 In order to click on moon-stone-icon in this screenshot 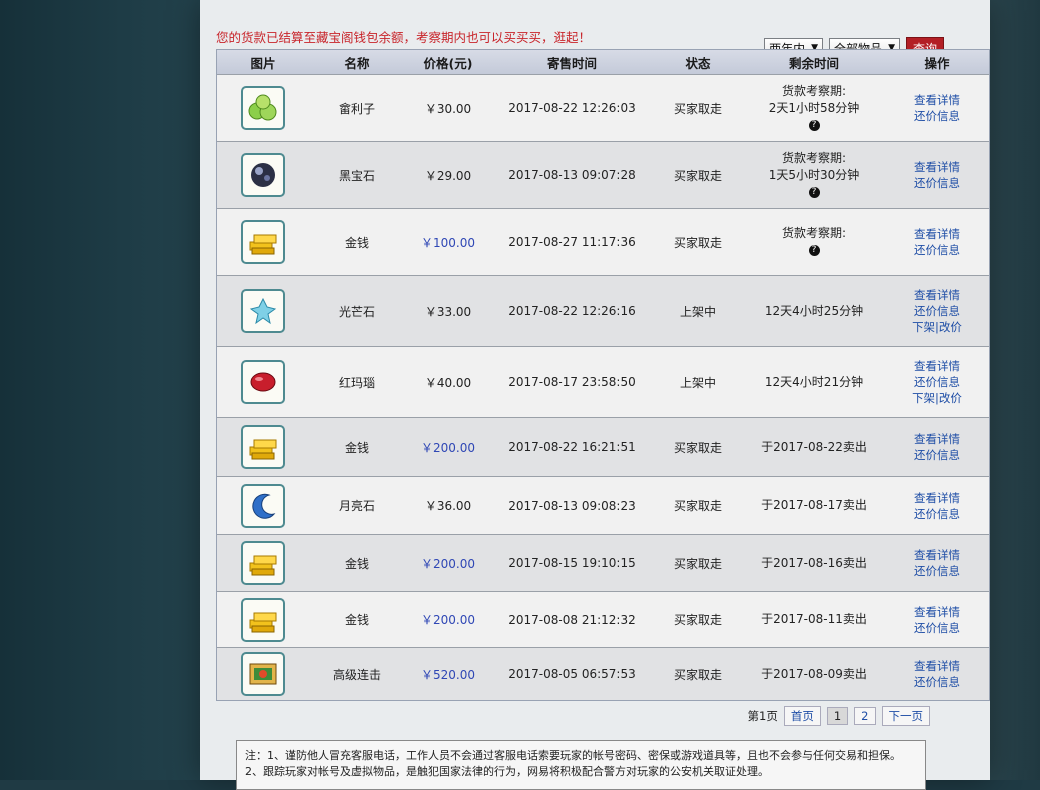, I will do `click(263, 505)`.